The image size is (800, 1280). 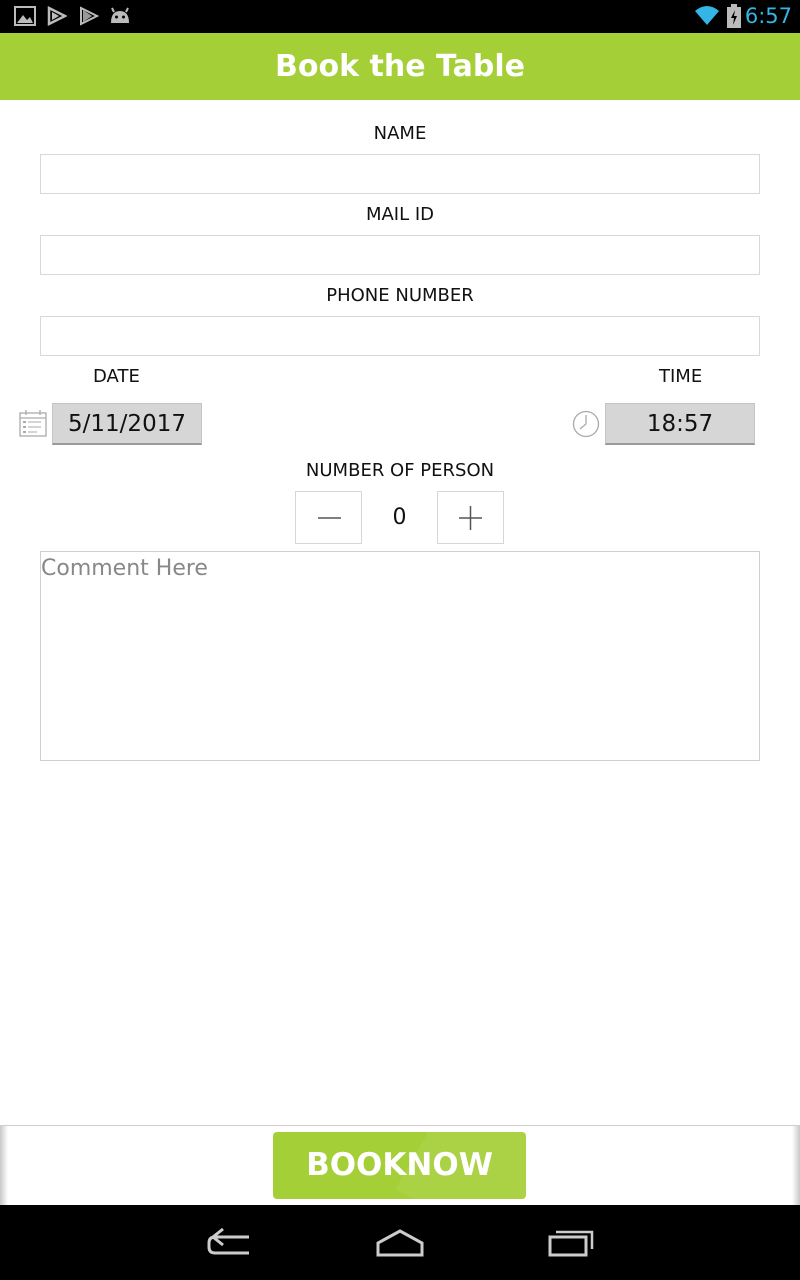 I want to click on decrement-button, so click(x=328, y=517).